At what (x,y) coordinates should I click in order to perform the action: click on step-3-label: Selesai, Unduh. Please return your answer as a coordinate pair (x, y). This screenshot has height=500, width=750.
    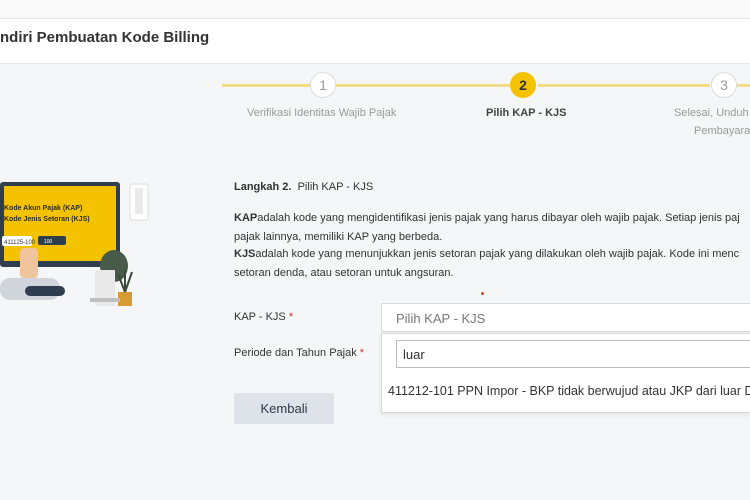
    Looking at the image, I should click on (711, 113).